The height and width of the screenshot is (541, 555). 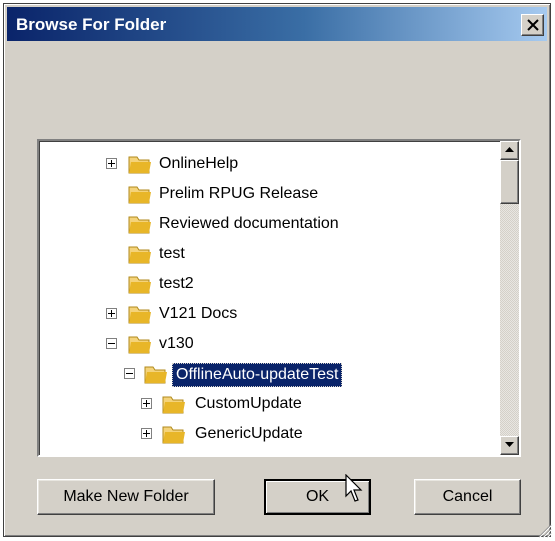 What do you see at coordinates (467, 497) in the screenshot?
I see `cancel-button: Cancel` at bounding box center [467, 497].